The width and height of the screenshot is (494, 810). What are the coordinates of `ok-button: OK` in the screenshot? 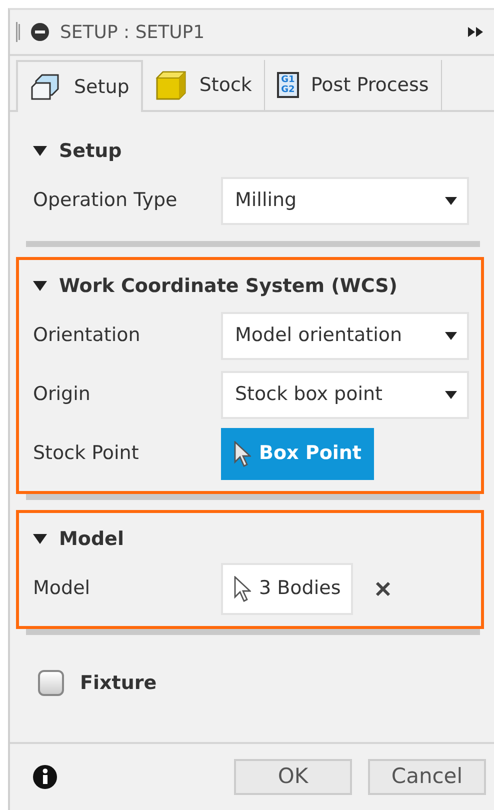 It's located at (293, 777).